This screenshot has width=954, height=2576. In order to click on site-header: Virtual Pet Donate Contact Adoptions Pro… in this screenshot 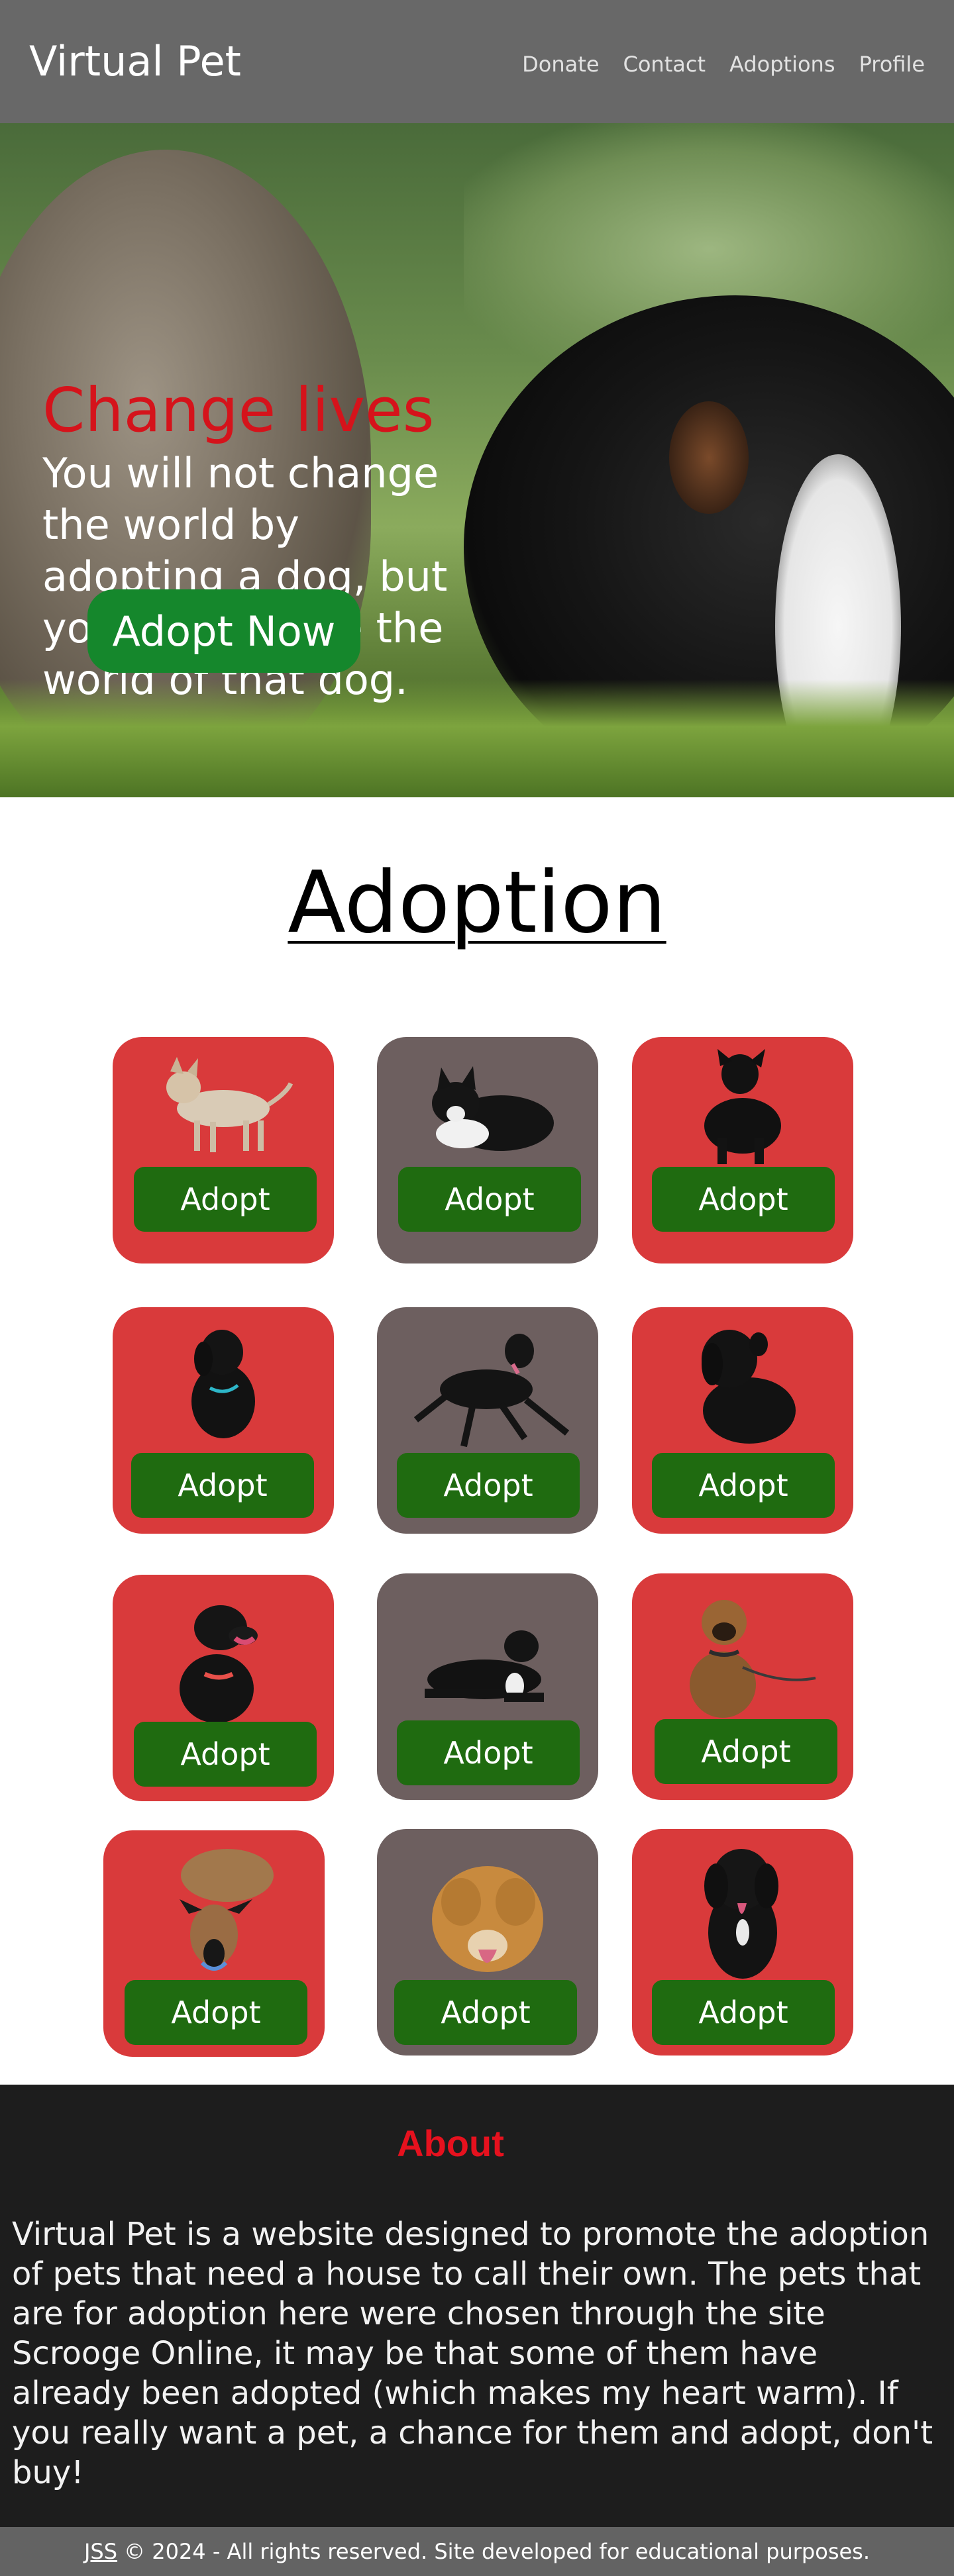, I will do `click(477, 61)`.